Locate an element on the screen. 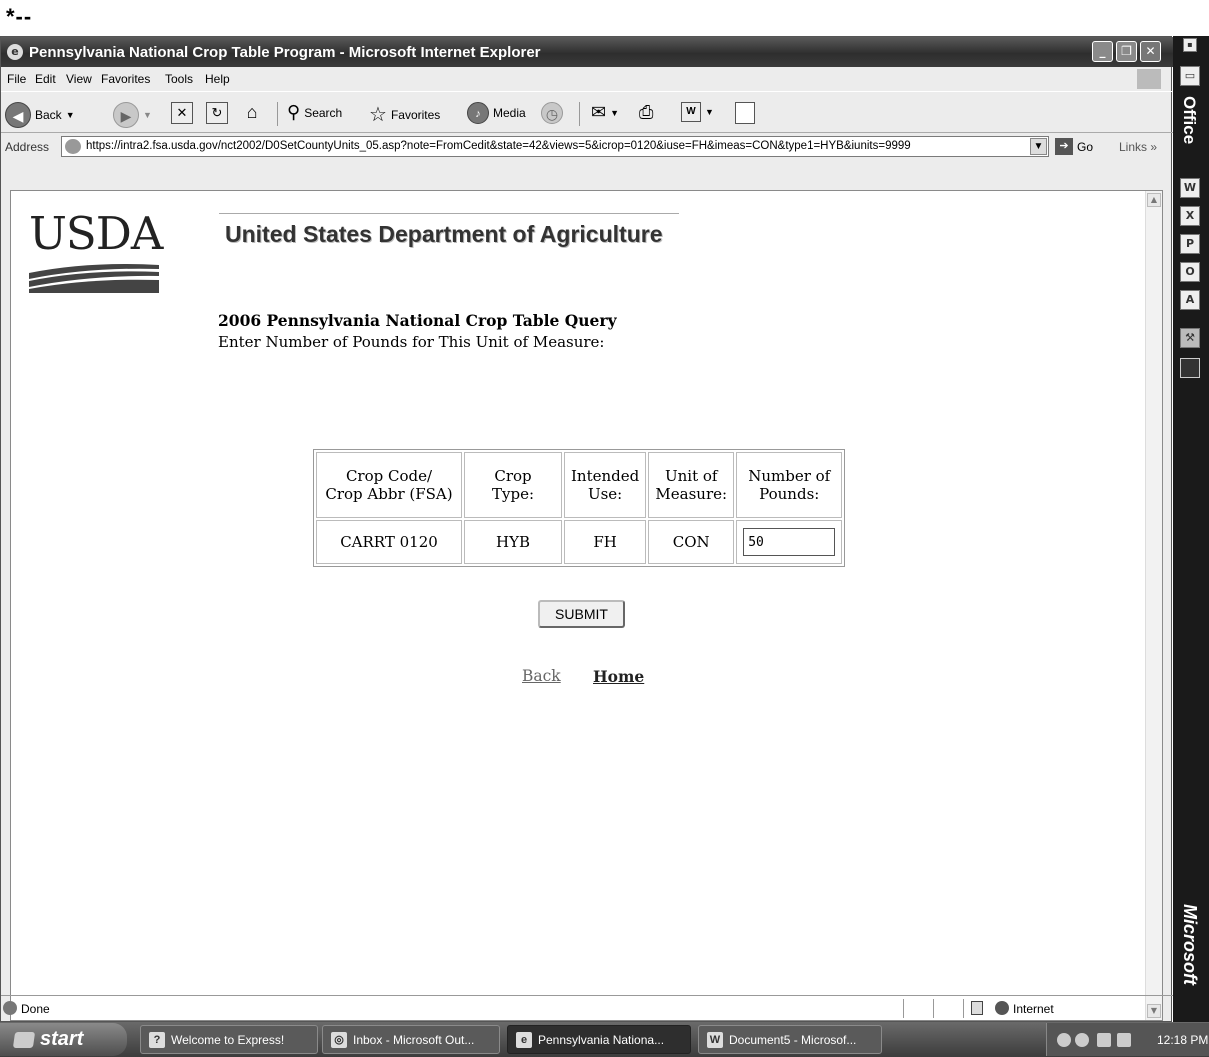 Image resolution: width=1209 pixels, height=1057 pixels. lock-icon is located at coordinates (977, 1008).